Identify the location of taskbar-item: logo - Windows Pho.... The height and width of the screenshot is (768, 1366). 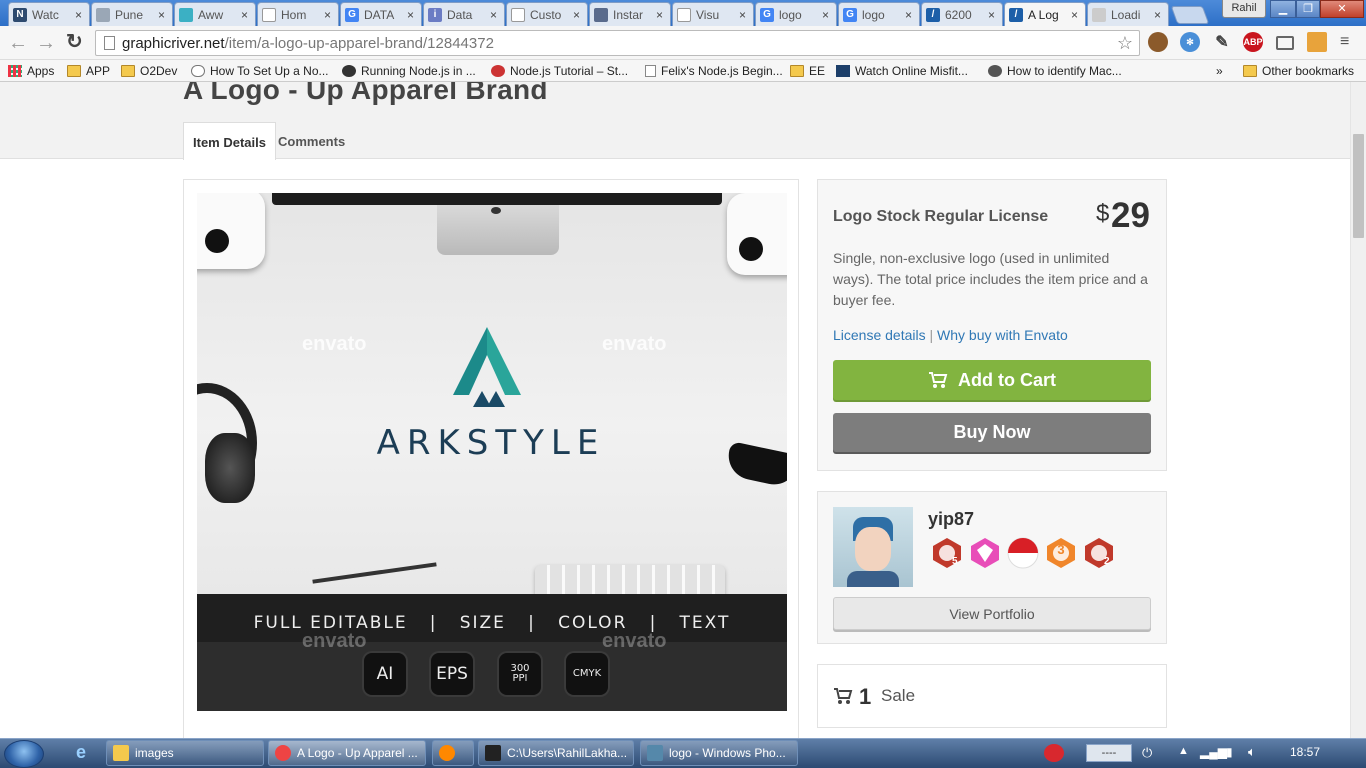
(719, 753).